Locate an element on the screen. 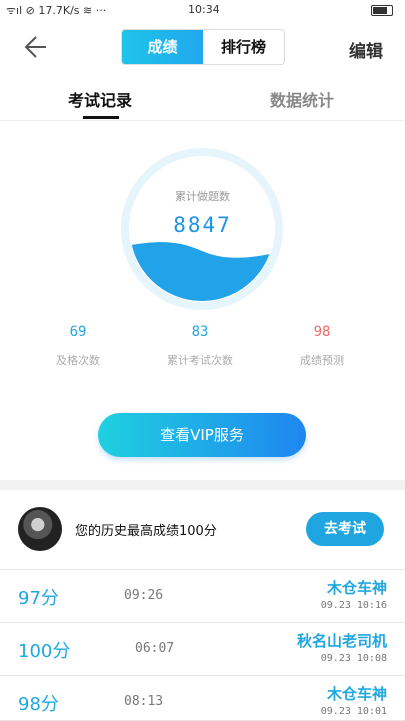 This screenshot has width=405, height=721. segment-control: 成绩 排行榜 is located at coordinates (203, 47).